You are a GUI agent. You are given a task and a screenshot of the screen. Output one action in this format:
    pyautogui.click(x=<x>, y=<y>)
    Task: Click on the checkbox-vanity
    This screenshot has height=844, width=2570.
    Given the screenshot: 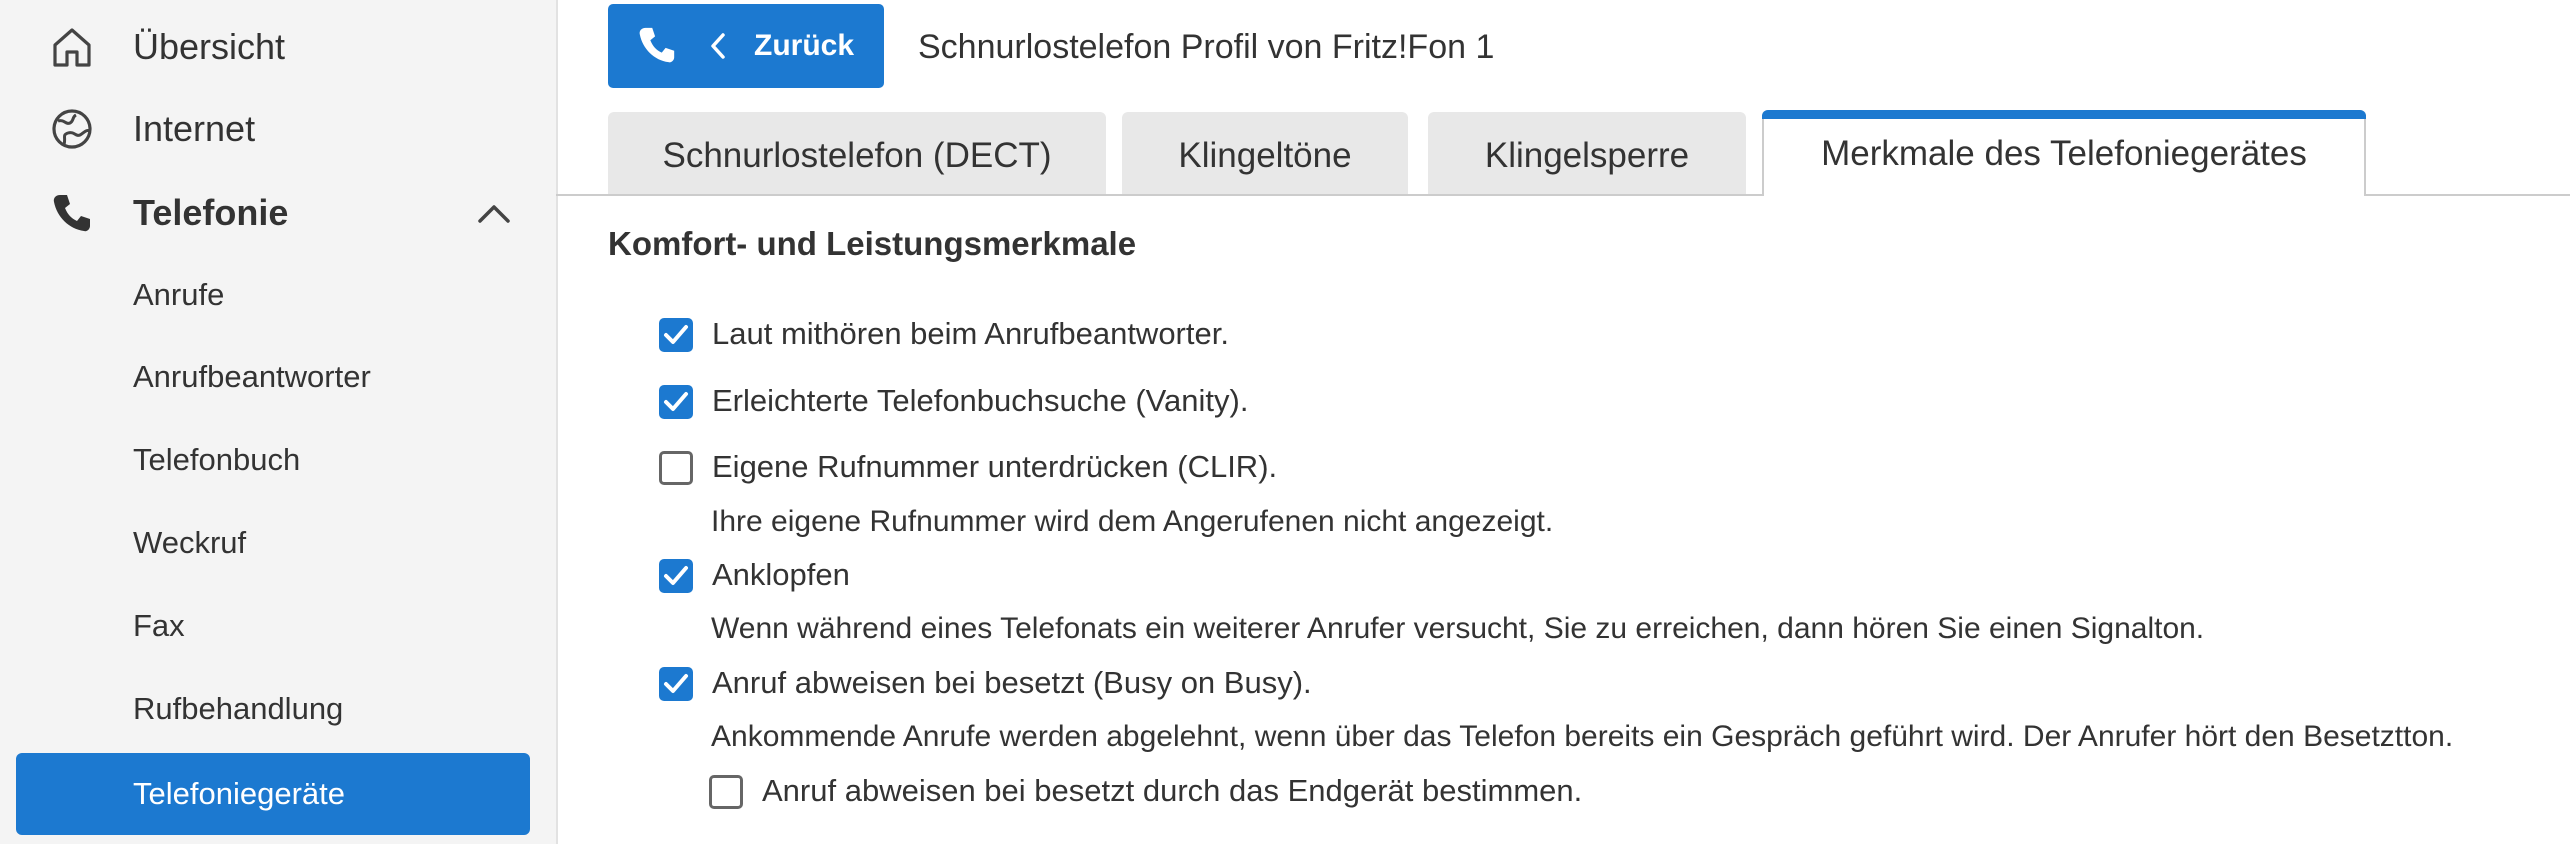 What is the action you would take?
    pyautogui.click(x=676, y=402)
    